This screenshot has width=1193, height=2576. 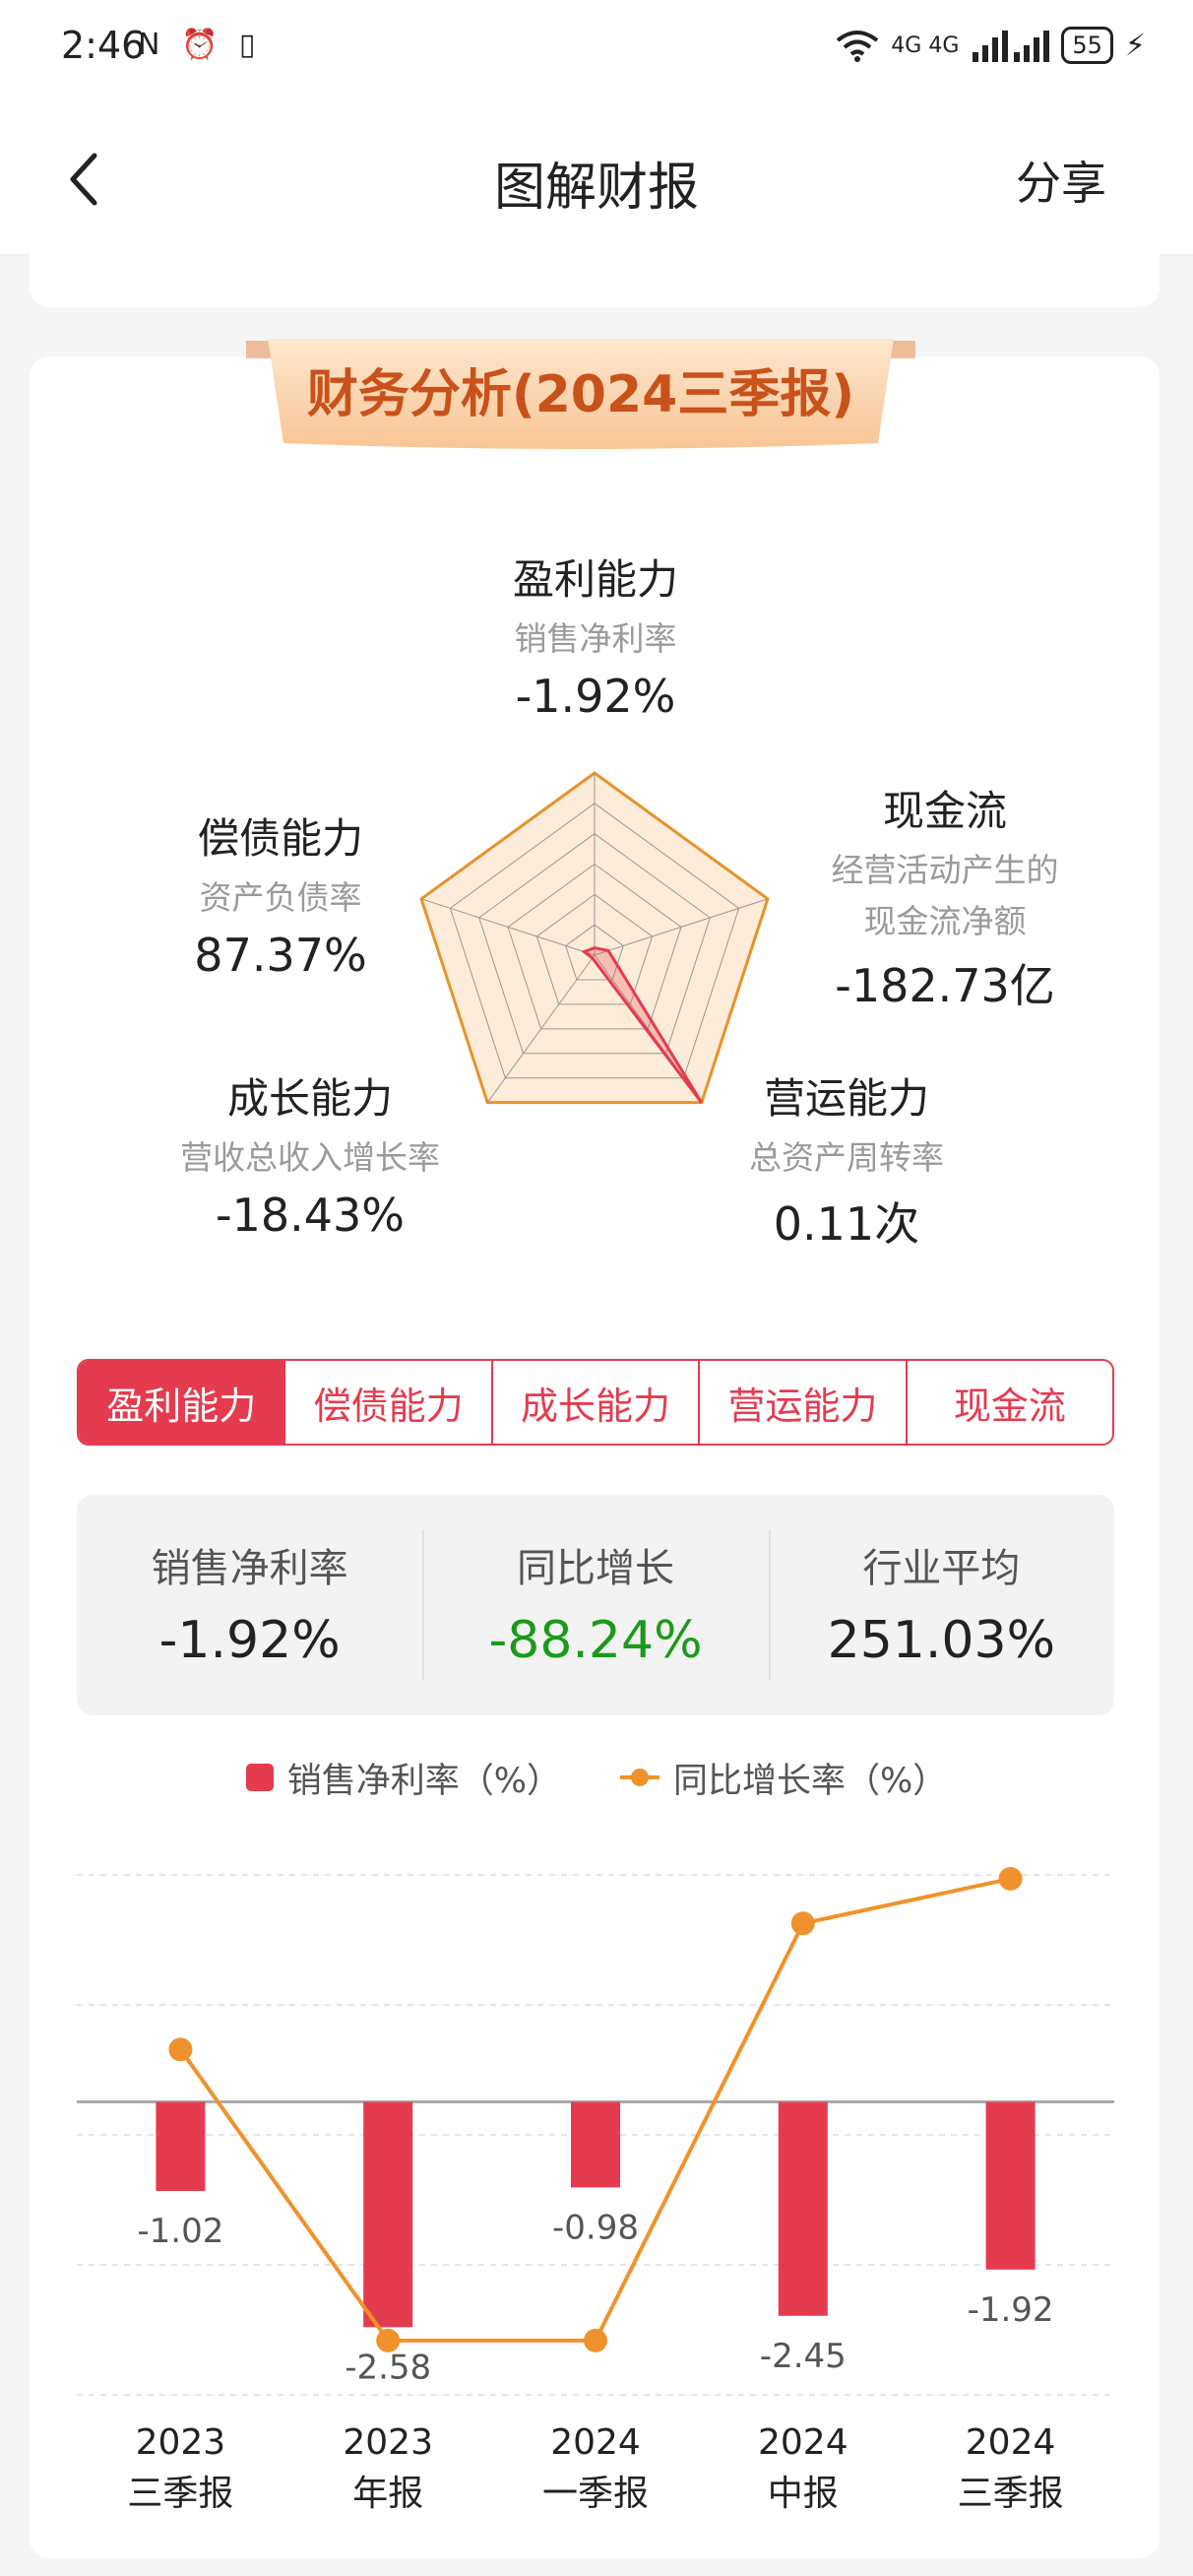 What do you see at coordinates (639, 1777) in the screenshot?
I see `legend-line-swatch` at bounding box center [639, 1777].